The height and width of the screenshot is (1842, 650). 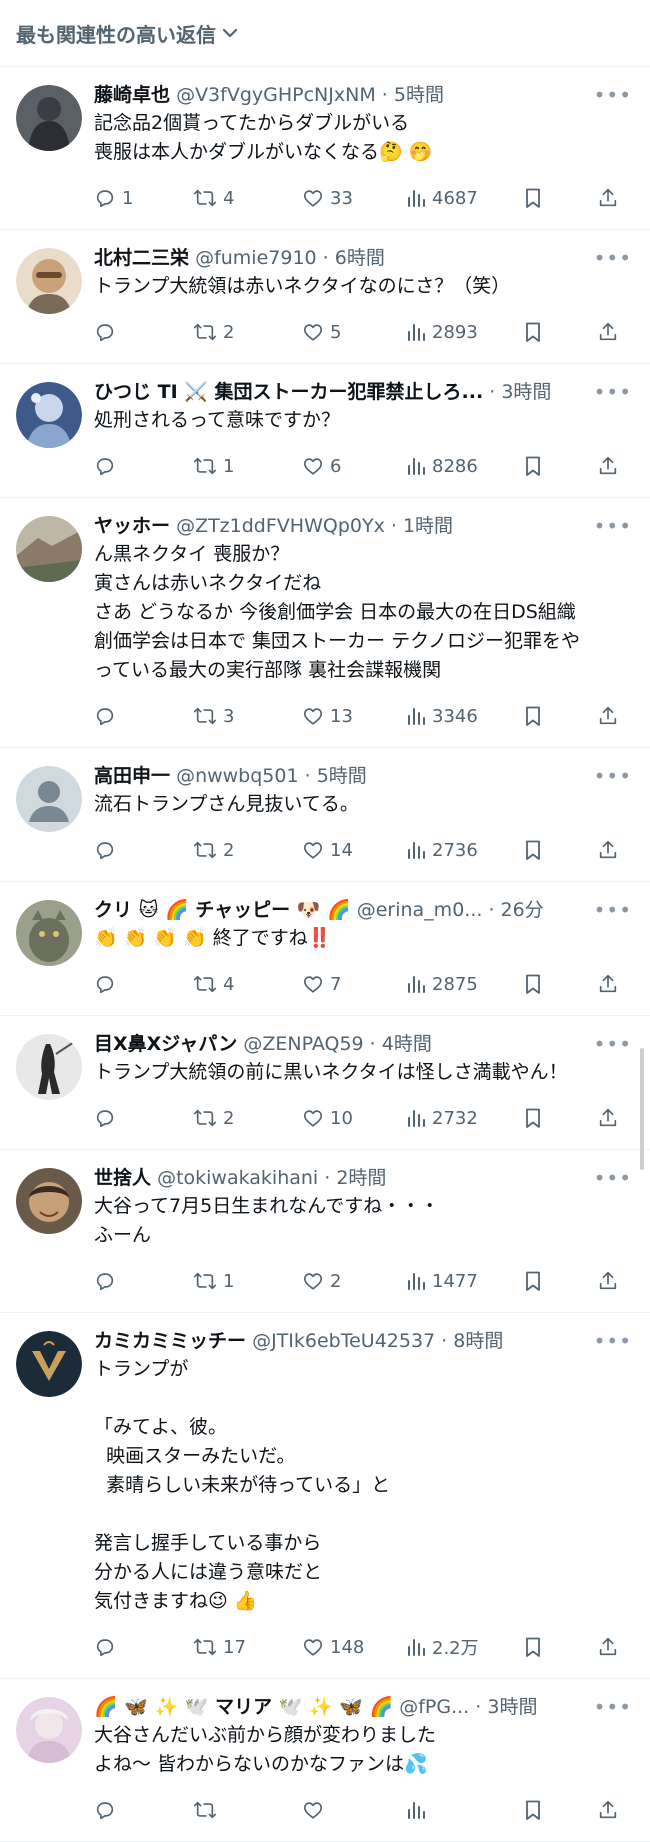 I want to click on like-button: 10, so click(x=354, y=1118).